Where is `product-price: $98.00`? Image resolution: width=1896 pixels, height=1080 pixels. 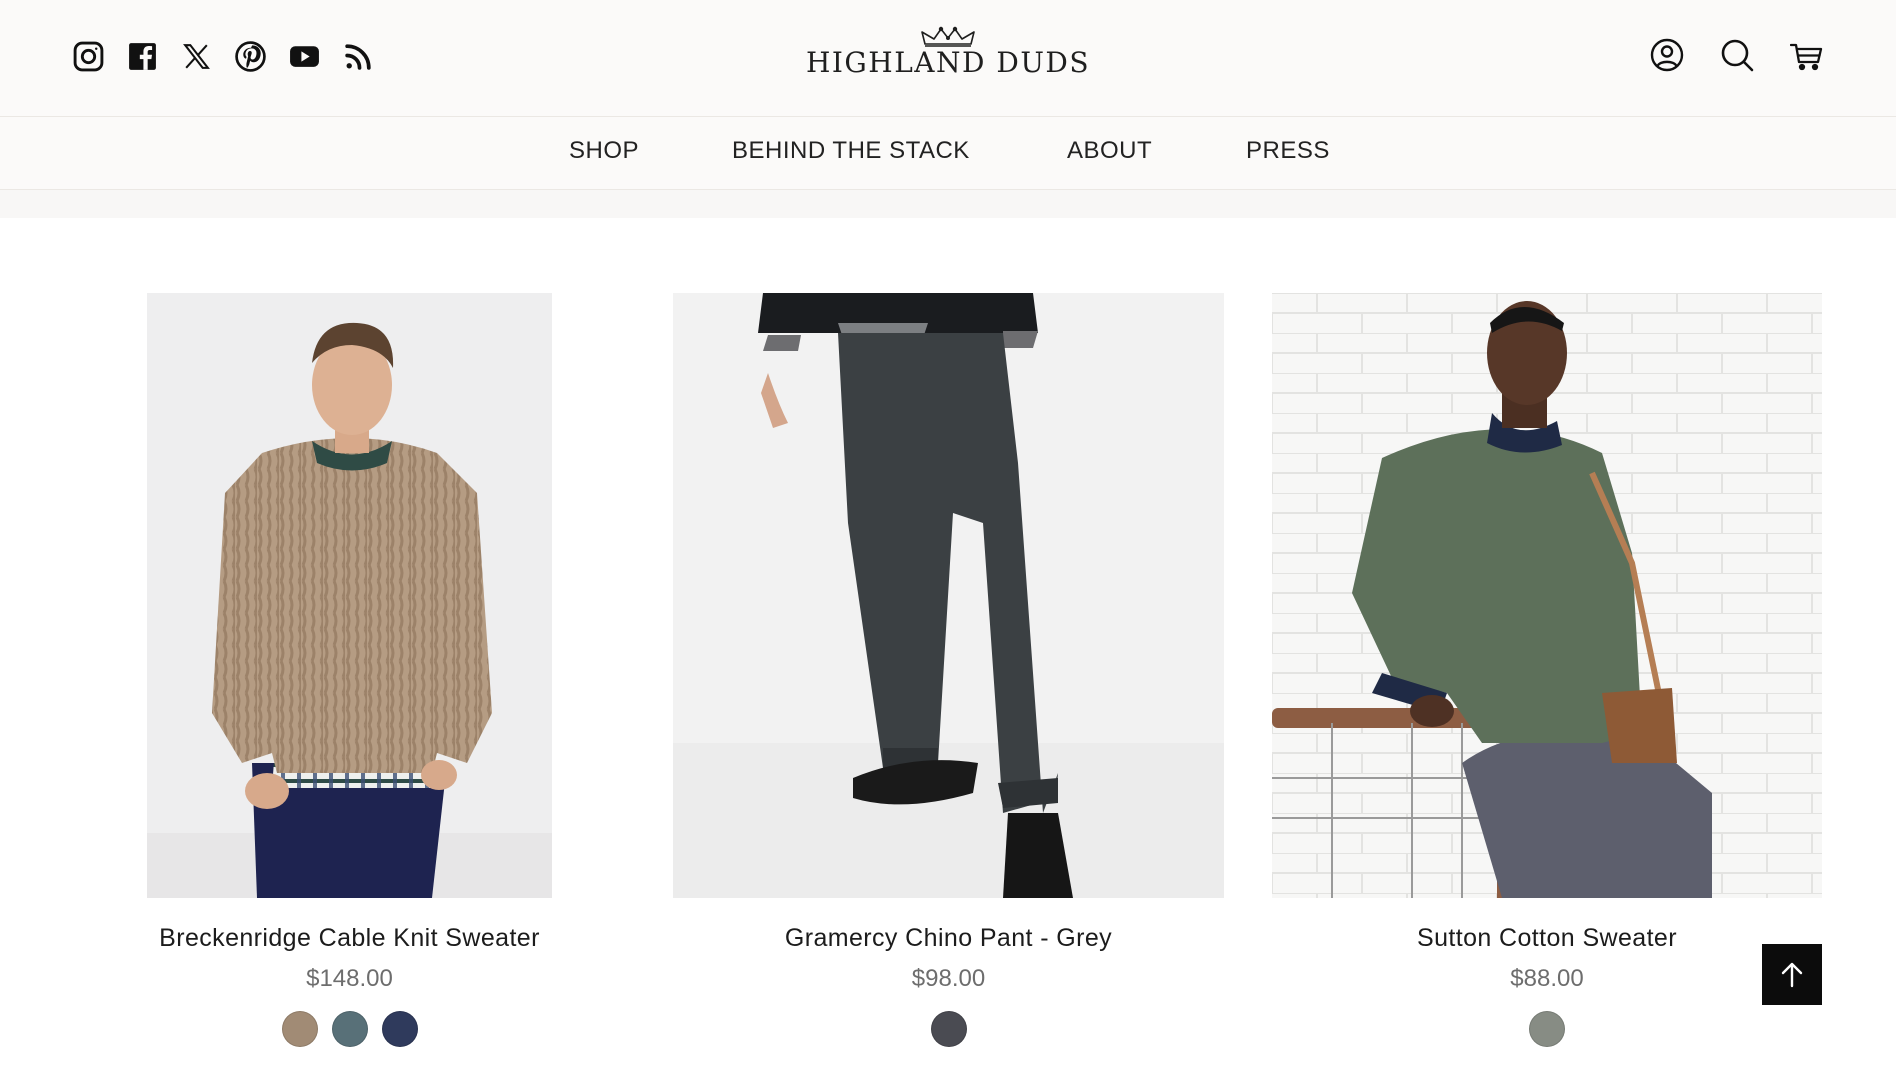
product-price: $98.00 is located at coordinates (948, 978).